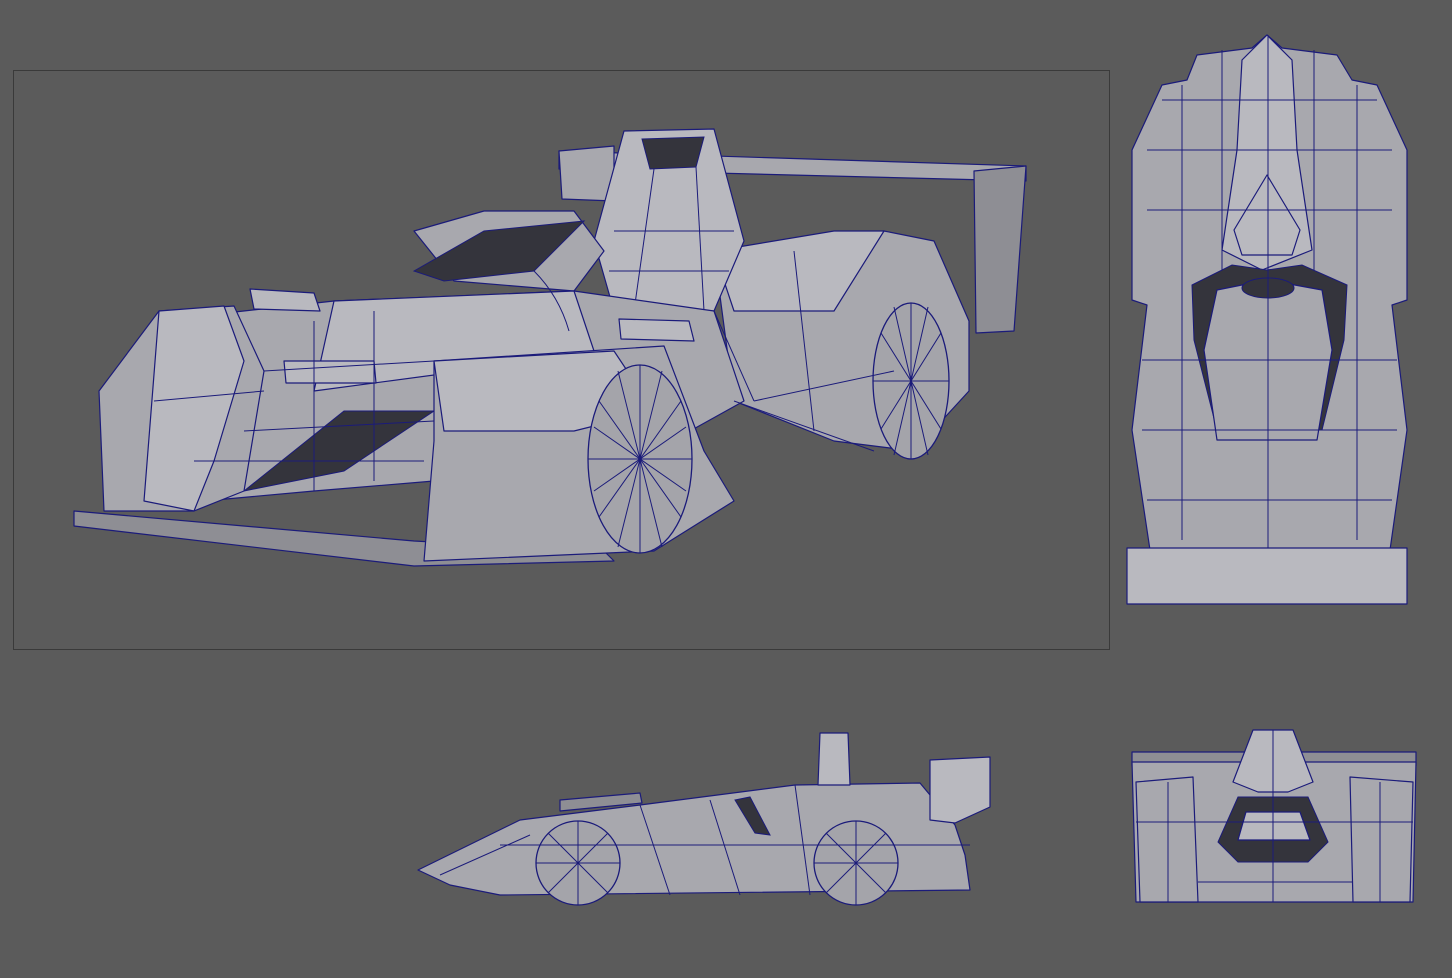  Describe the element at coordinates (1167, 839) in the screenshot. I see `front-left-wheel` at that location.